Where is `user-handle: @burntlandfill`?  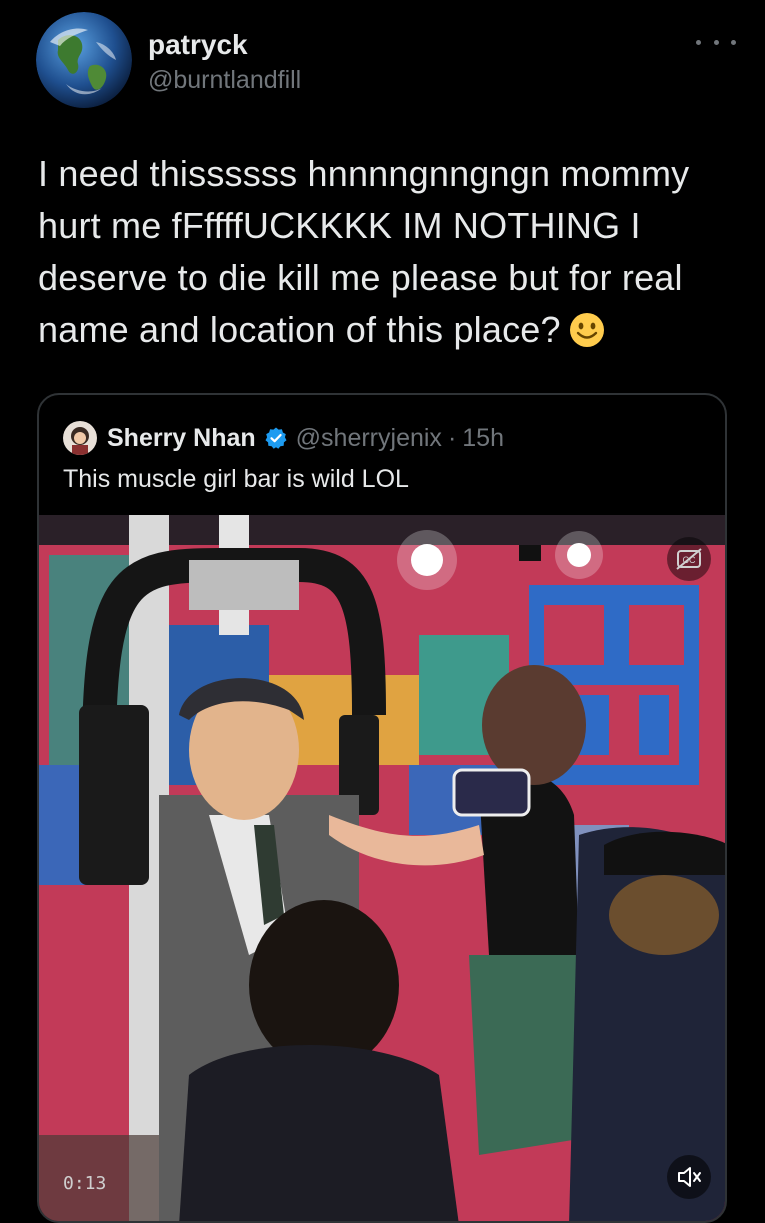
user-handle: @burntlandfill is located at coordinates (224, 80).